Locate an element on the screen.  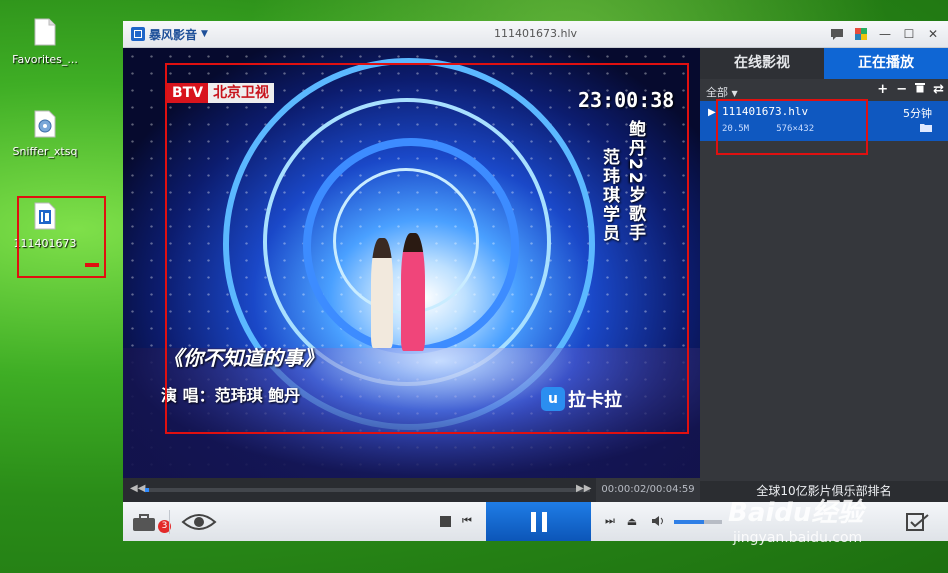
loop-icon: ⇄ is located at coordinates (938, 89).